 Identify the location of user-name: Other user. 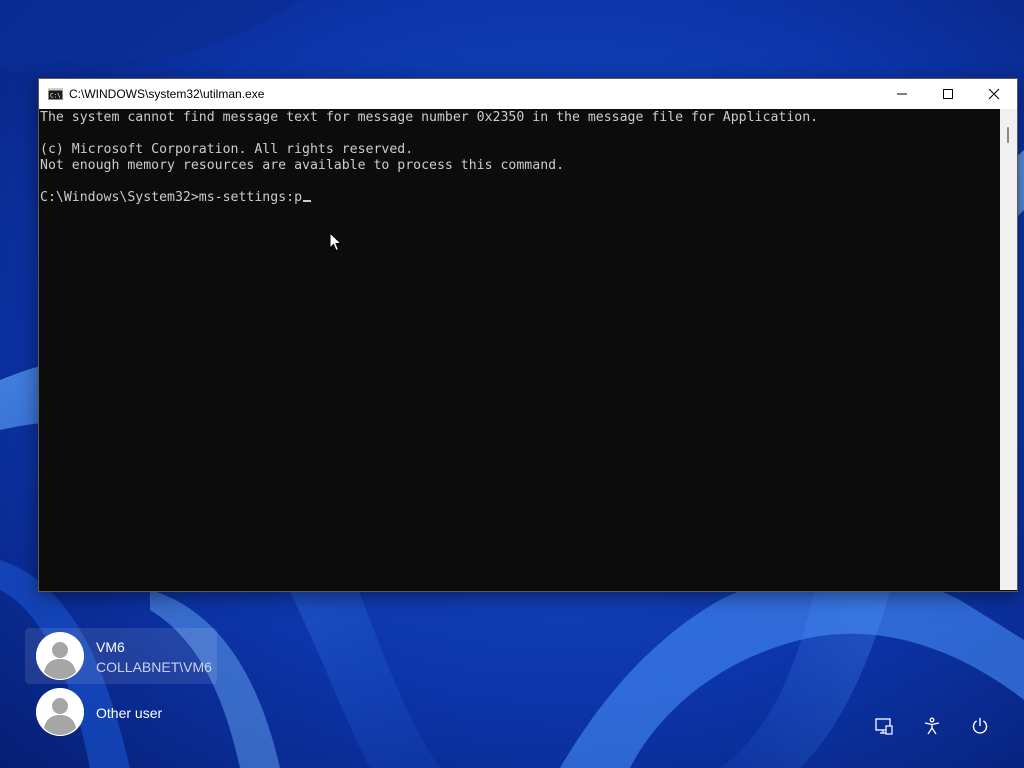
(129, 713).